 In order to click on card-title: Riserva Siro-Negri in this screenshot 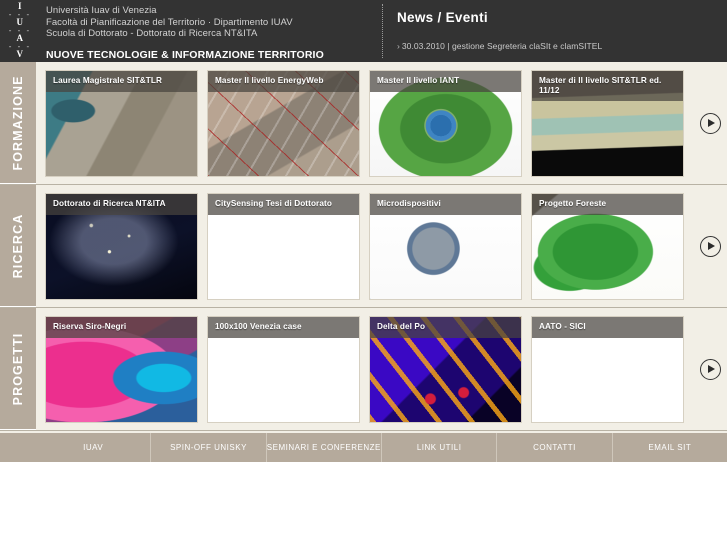, I will do `click(121, 327)`.